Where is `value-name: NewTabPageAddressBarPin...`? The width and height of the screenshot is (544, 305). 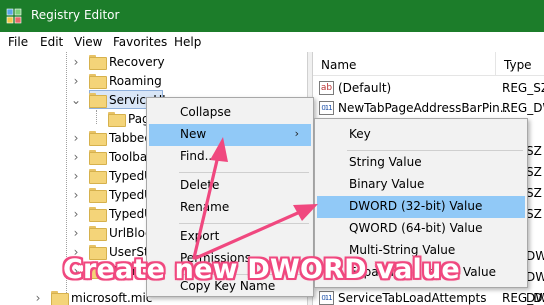 value-name: NewTabPageAddressBarPin... is located at coordinates (425, 108).